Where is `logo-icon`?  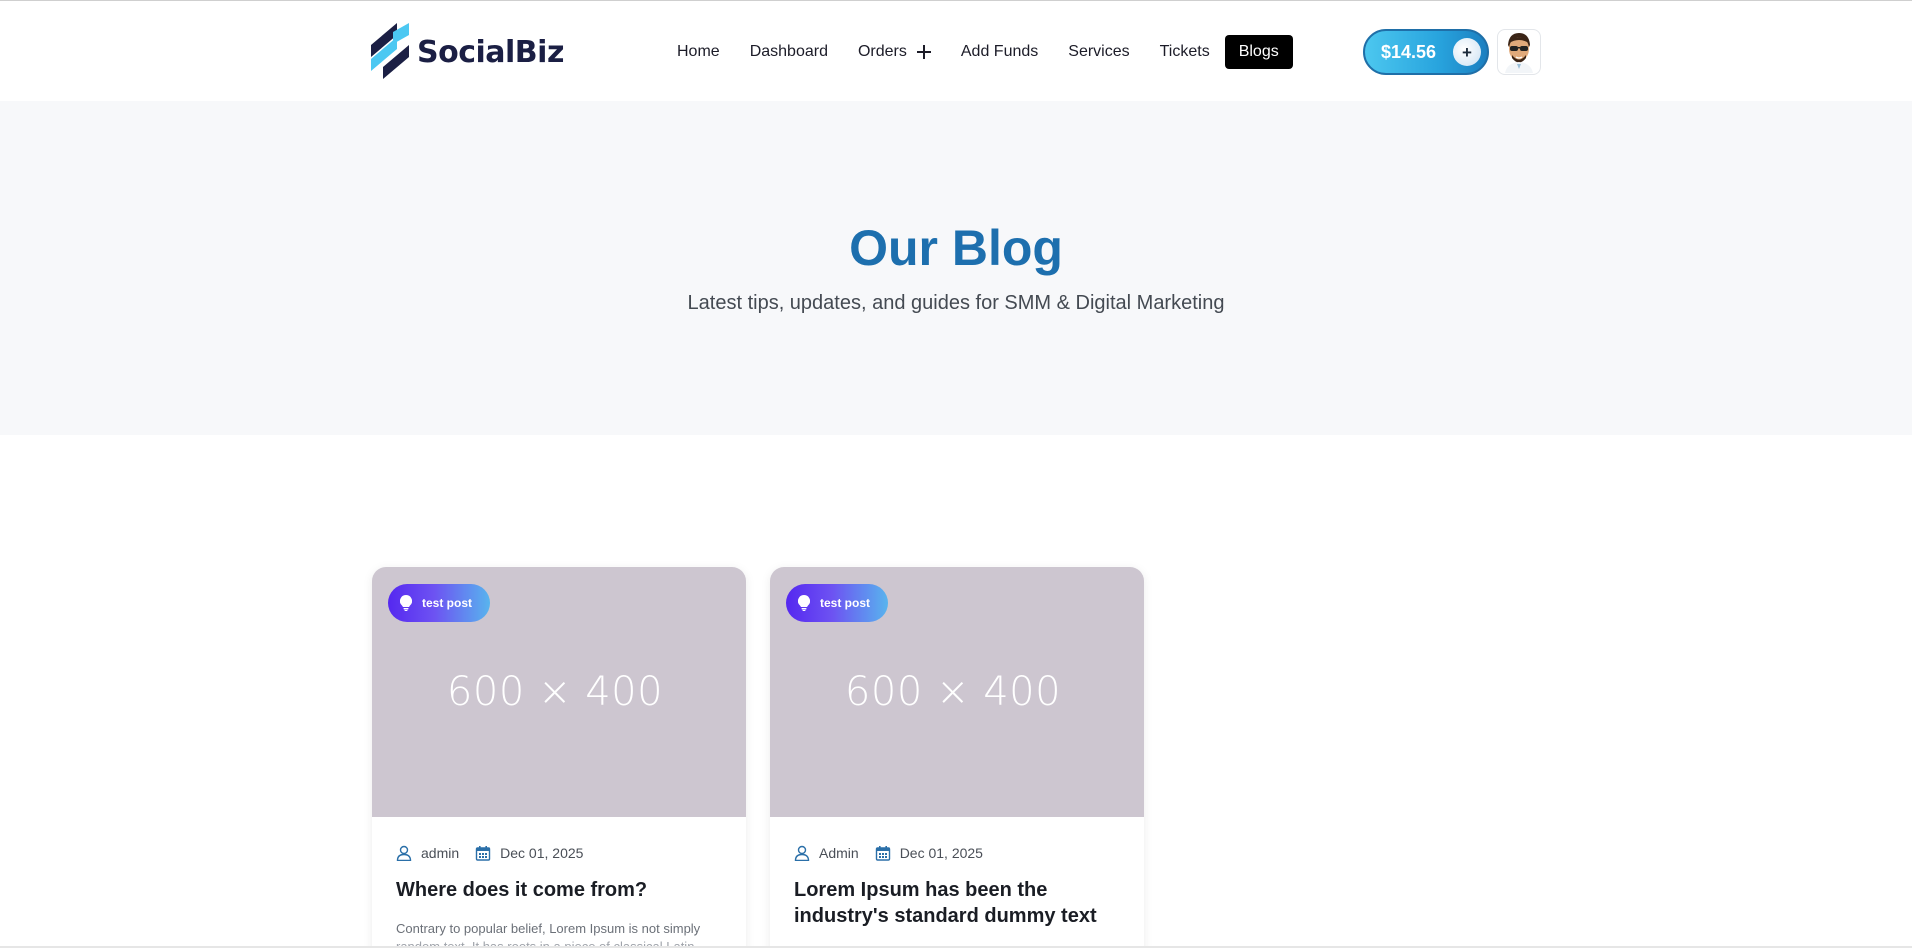
logo-icon is located at coordinates (390, 51).